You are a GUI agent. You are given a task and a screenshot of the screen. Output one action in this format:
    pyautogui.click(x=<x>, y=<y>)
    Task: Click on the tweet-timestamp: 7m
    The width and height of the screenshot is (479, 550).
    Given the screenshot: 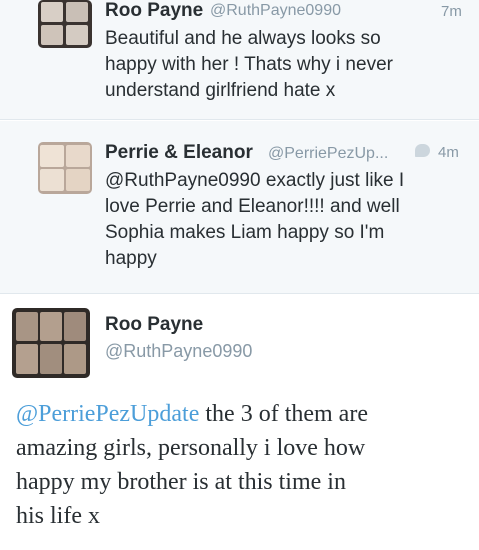 What is the action you would take?
    pyautogui.click(x=451, y=11)
    